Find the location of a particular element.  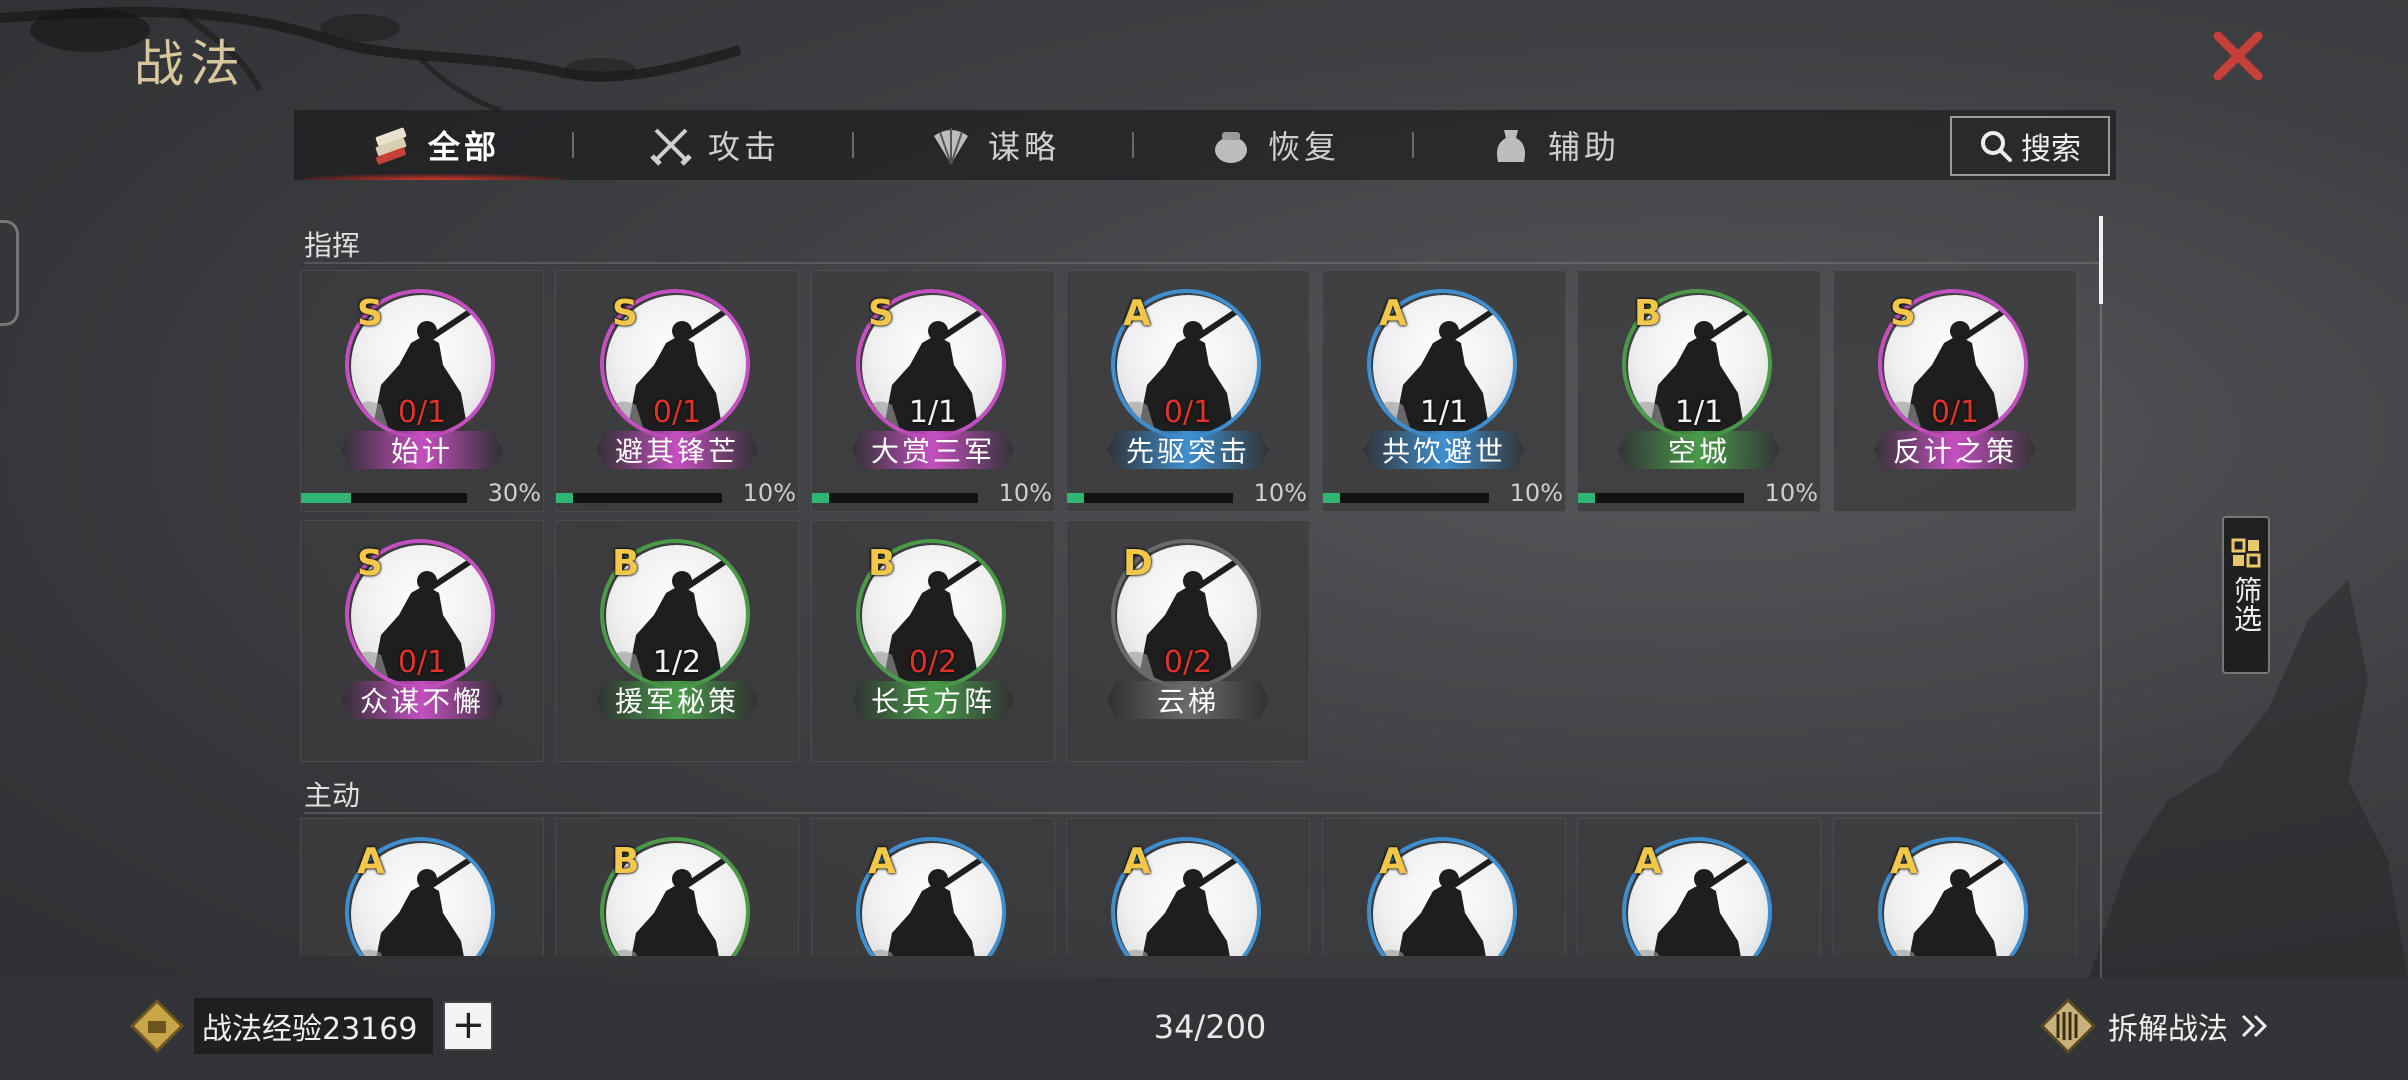

skill-card: S 0/1 避其锋芒 10% is located at coordinates (677, 391).